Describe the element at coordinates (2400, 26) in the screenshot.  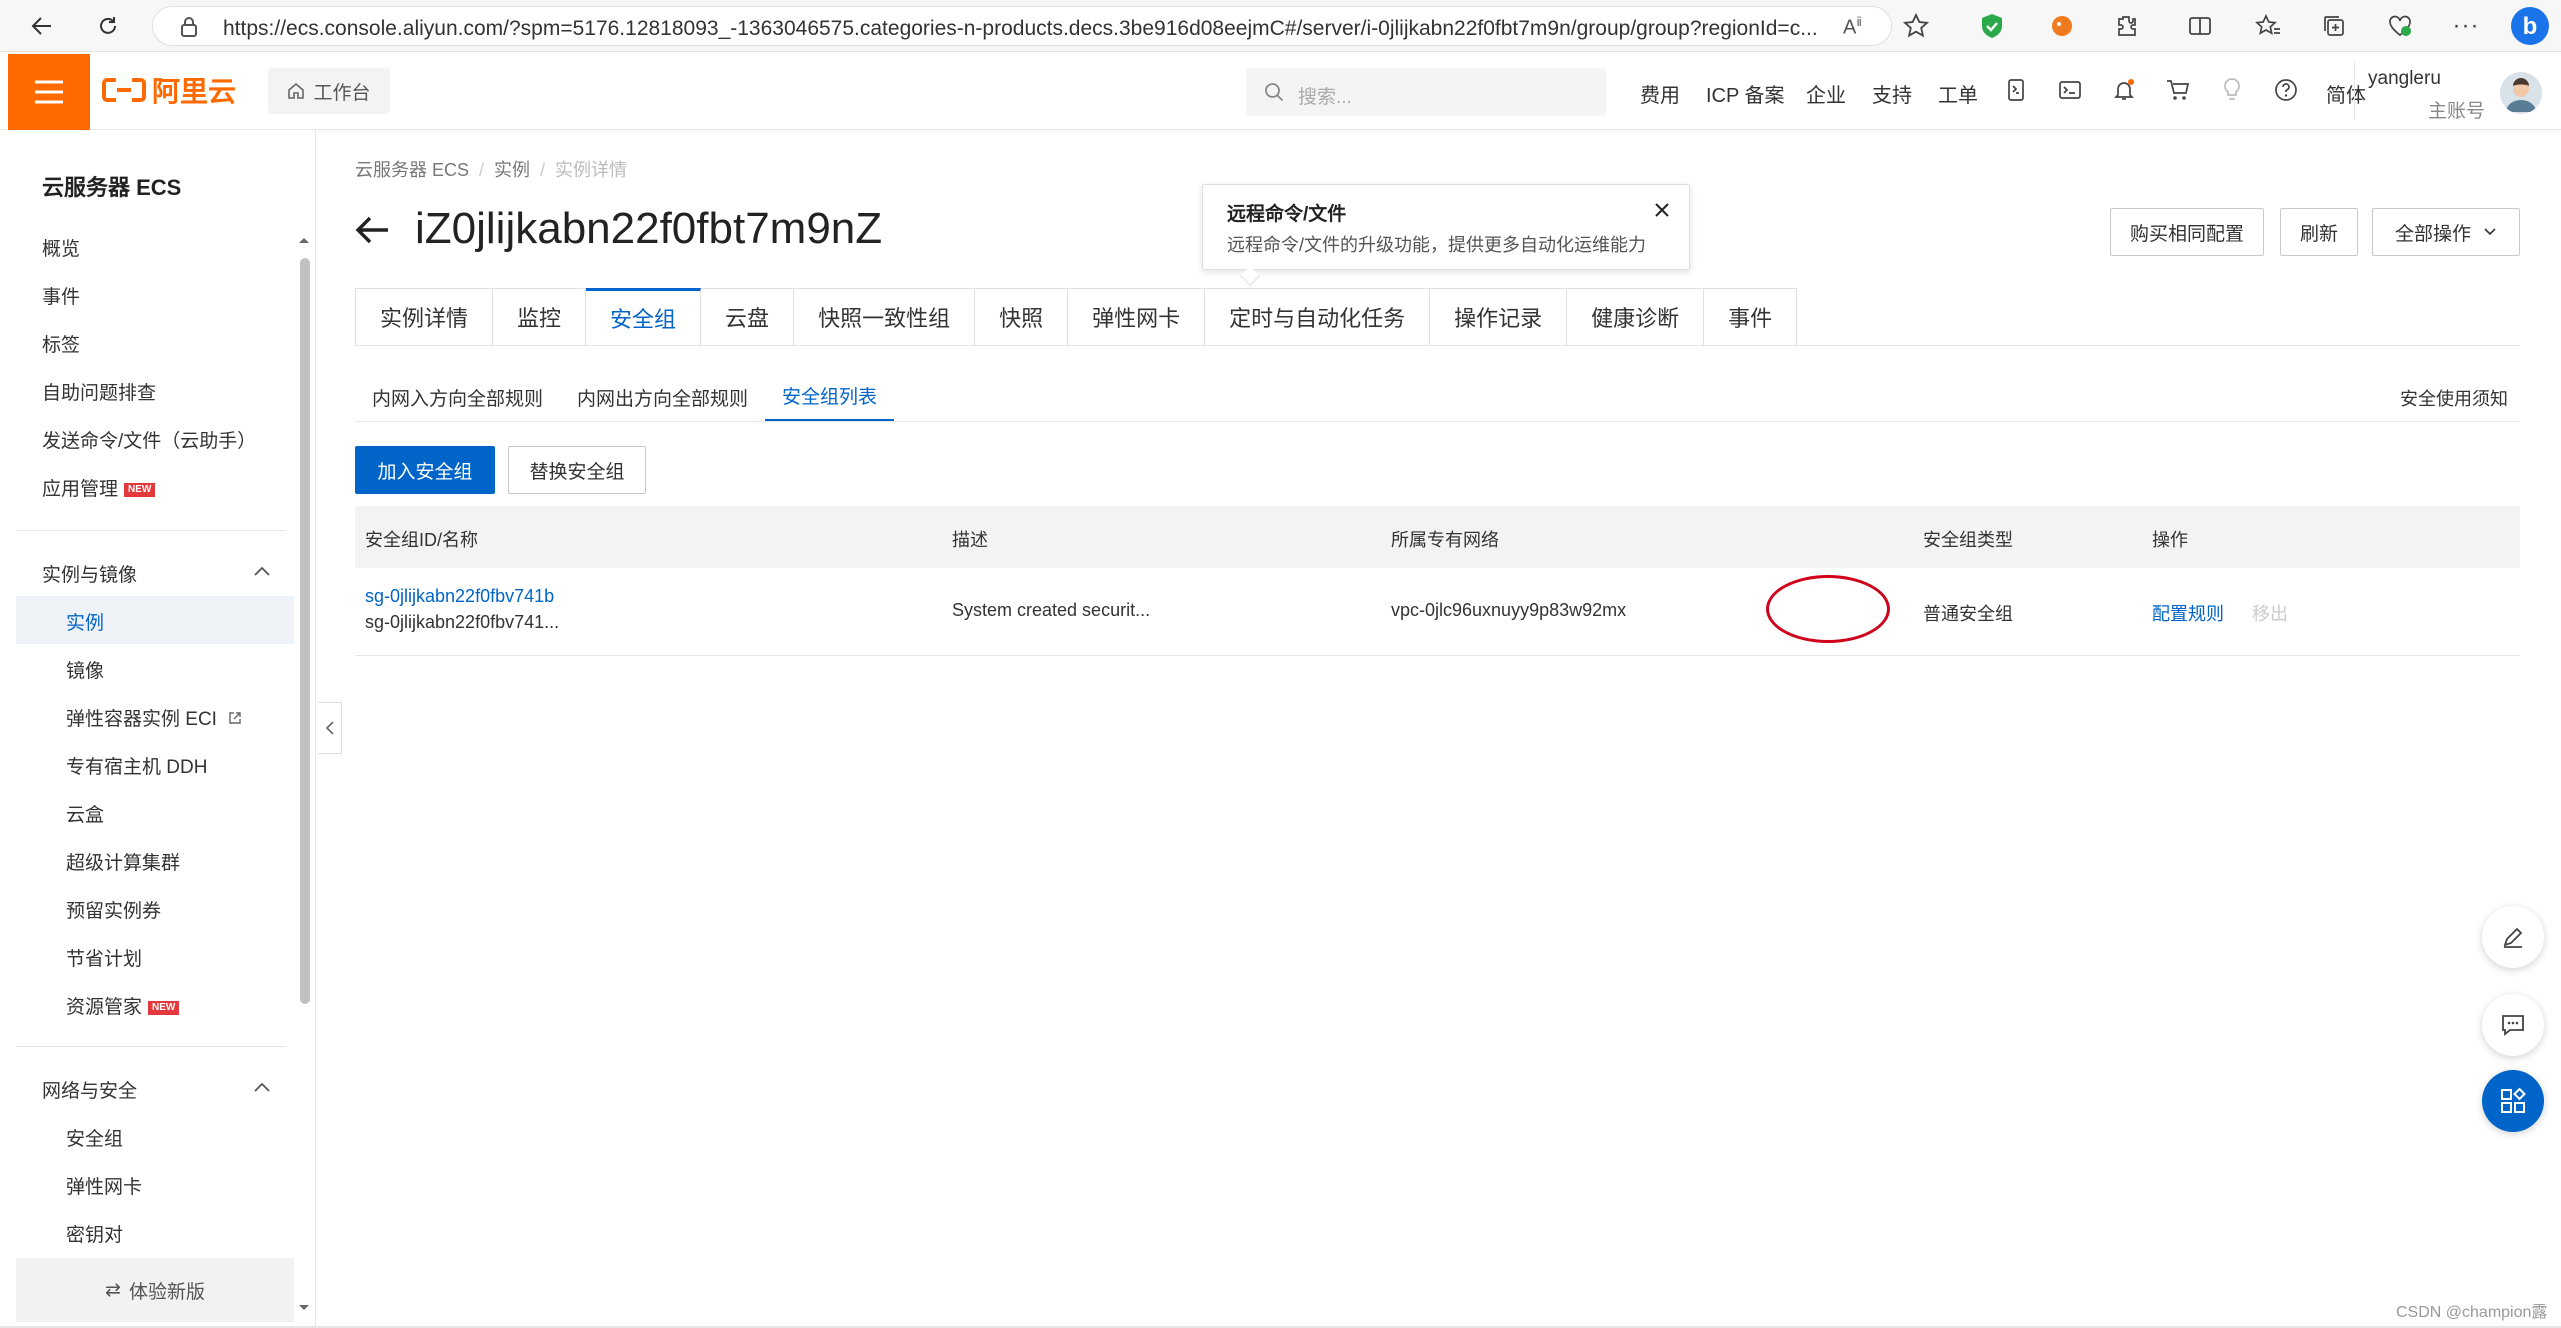
I see `performance-heart-icon` at that location.